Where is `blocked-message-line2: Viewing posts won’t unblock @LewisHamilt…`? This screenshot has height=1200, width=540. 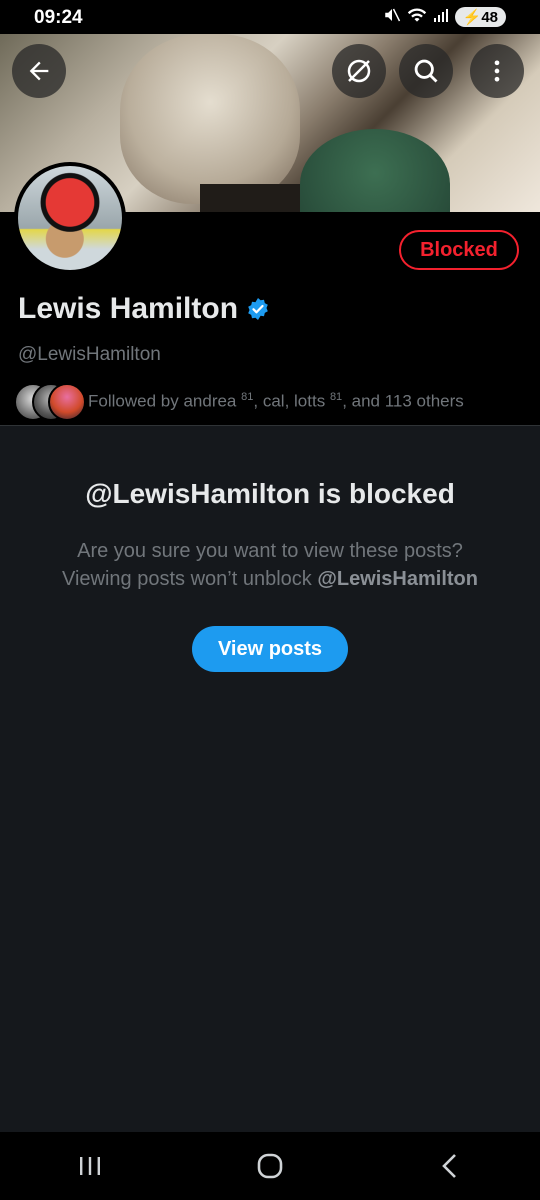 blocked-message-line2: Viewing posts won’t unblock @LewisHamilt… is located at coordinates (270, 579).